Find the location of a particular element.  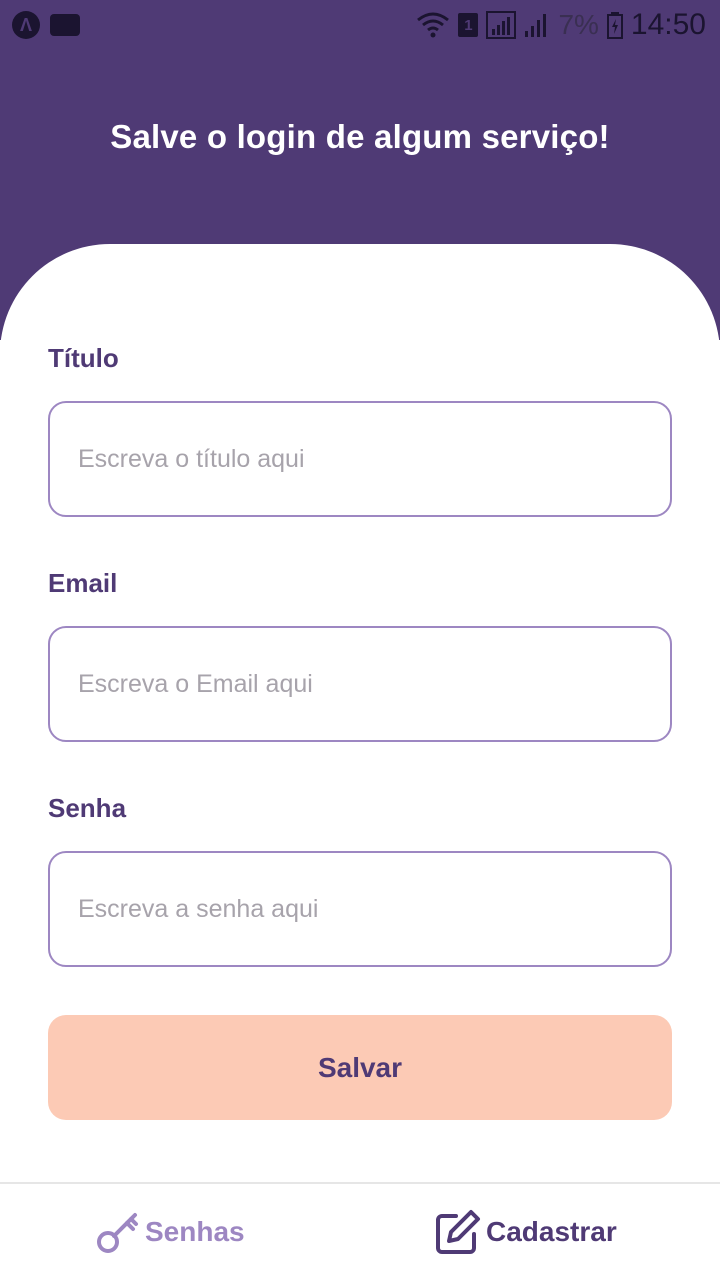

sim-slot-badge: 1 is located at coordinates (468, 25).